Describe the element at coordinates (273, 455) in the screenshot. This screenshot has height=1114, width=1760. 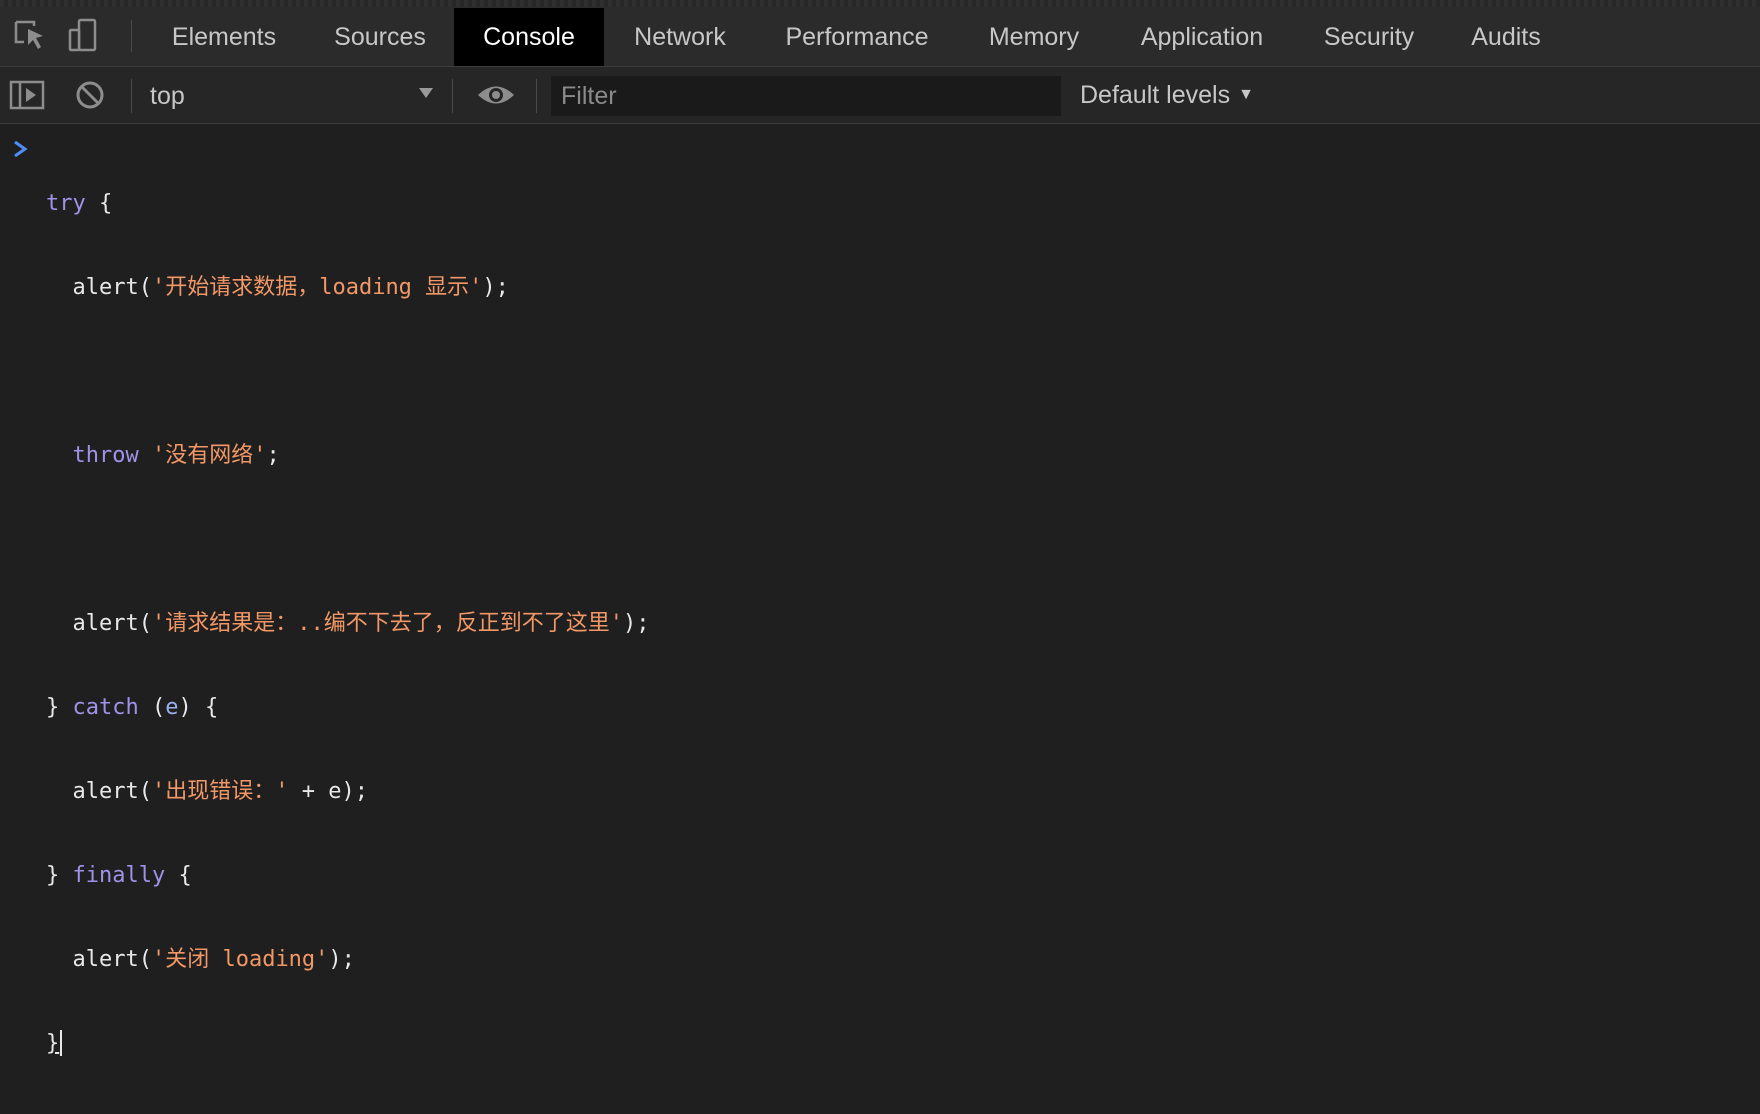
I see `code-text: ;` at that location.